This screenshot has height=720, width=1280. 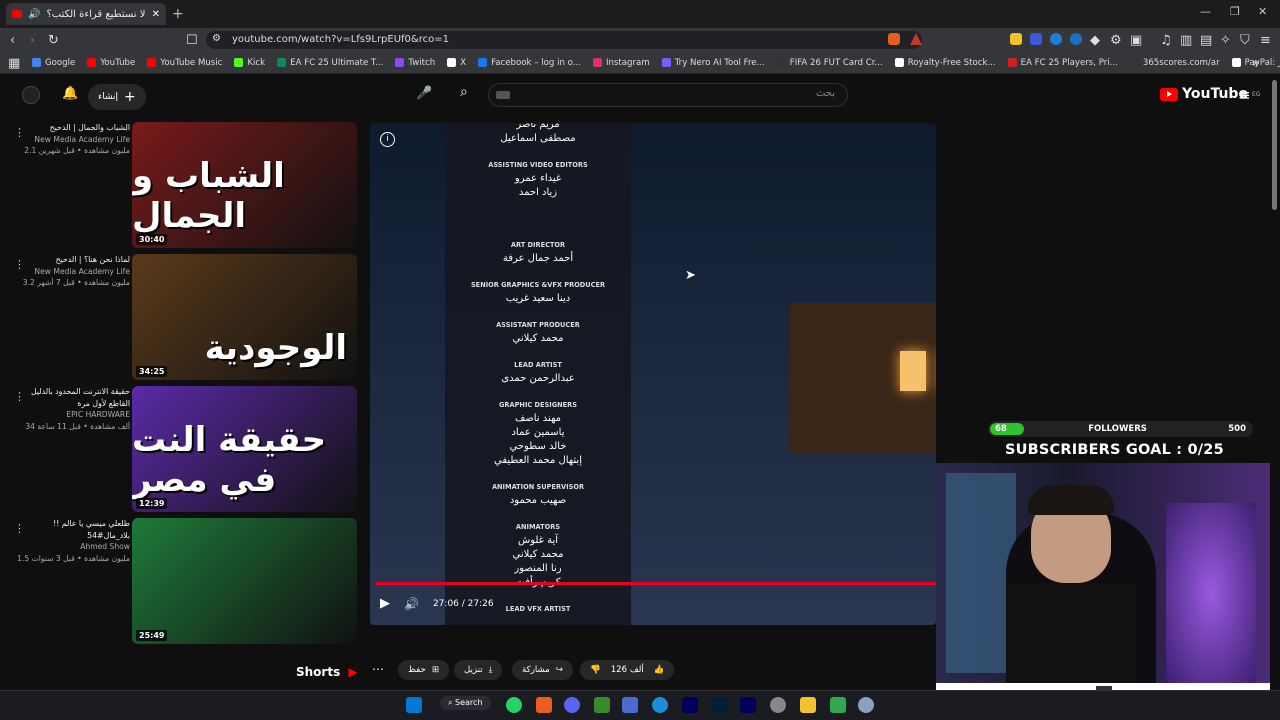 I want to click on minimize-icon: —, so click(x=1205, y=11).